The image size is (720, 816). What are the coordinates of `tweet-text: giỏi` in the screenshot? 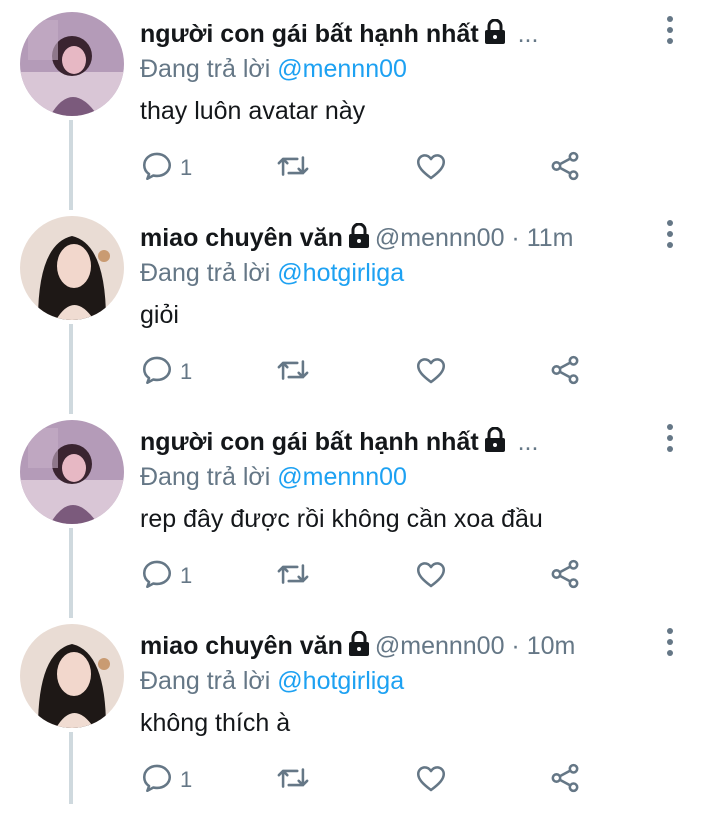 It's located at (159, 315).